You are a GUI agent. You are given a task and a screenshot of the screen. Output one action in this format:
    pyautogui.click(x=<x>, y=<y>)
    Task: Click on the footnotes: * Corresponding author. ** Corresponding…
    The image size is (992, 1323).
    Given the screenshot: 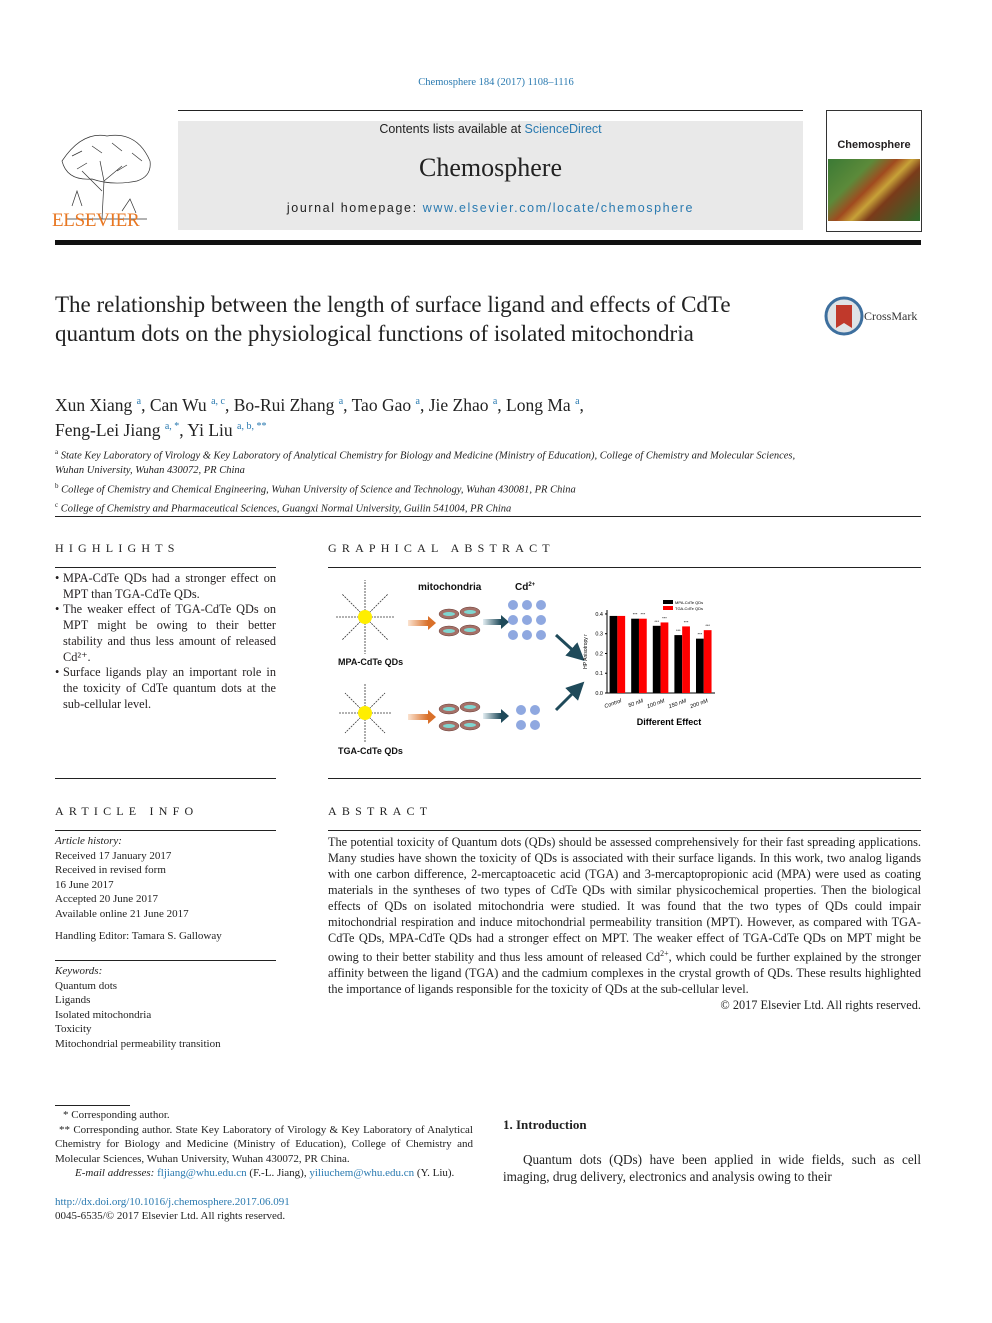 What is the action you would take?
    pyautogui.click(x=264, y=1166)
    